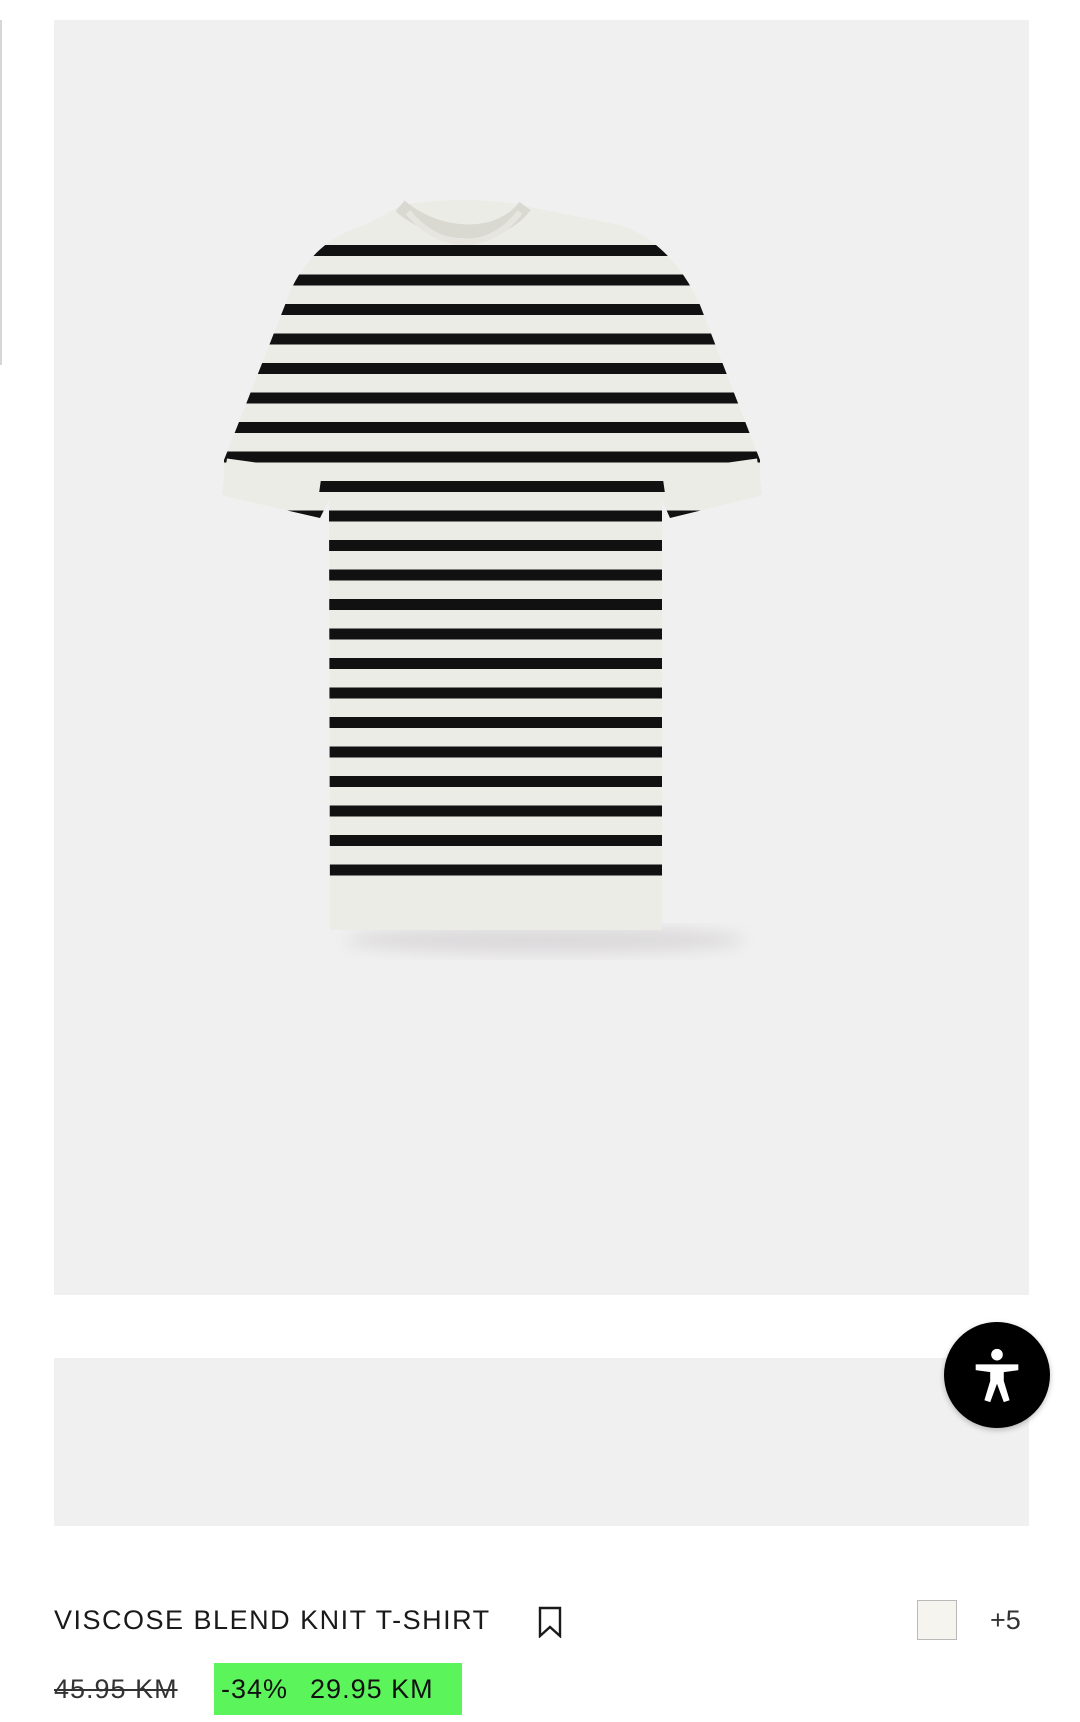 This screenshot has width=1080, height=1722. Describe the element at coordinates (1005, 1620) in the screenshot. I see `more-colors-count: +5` at that location.